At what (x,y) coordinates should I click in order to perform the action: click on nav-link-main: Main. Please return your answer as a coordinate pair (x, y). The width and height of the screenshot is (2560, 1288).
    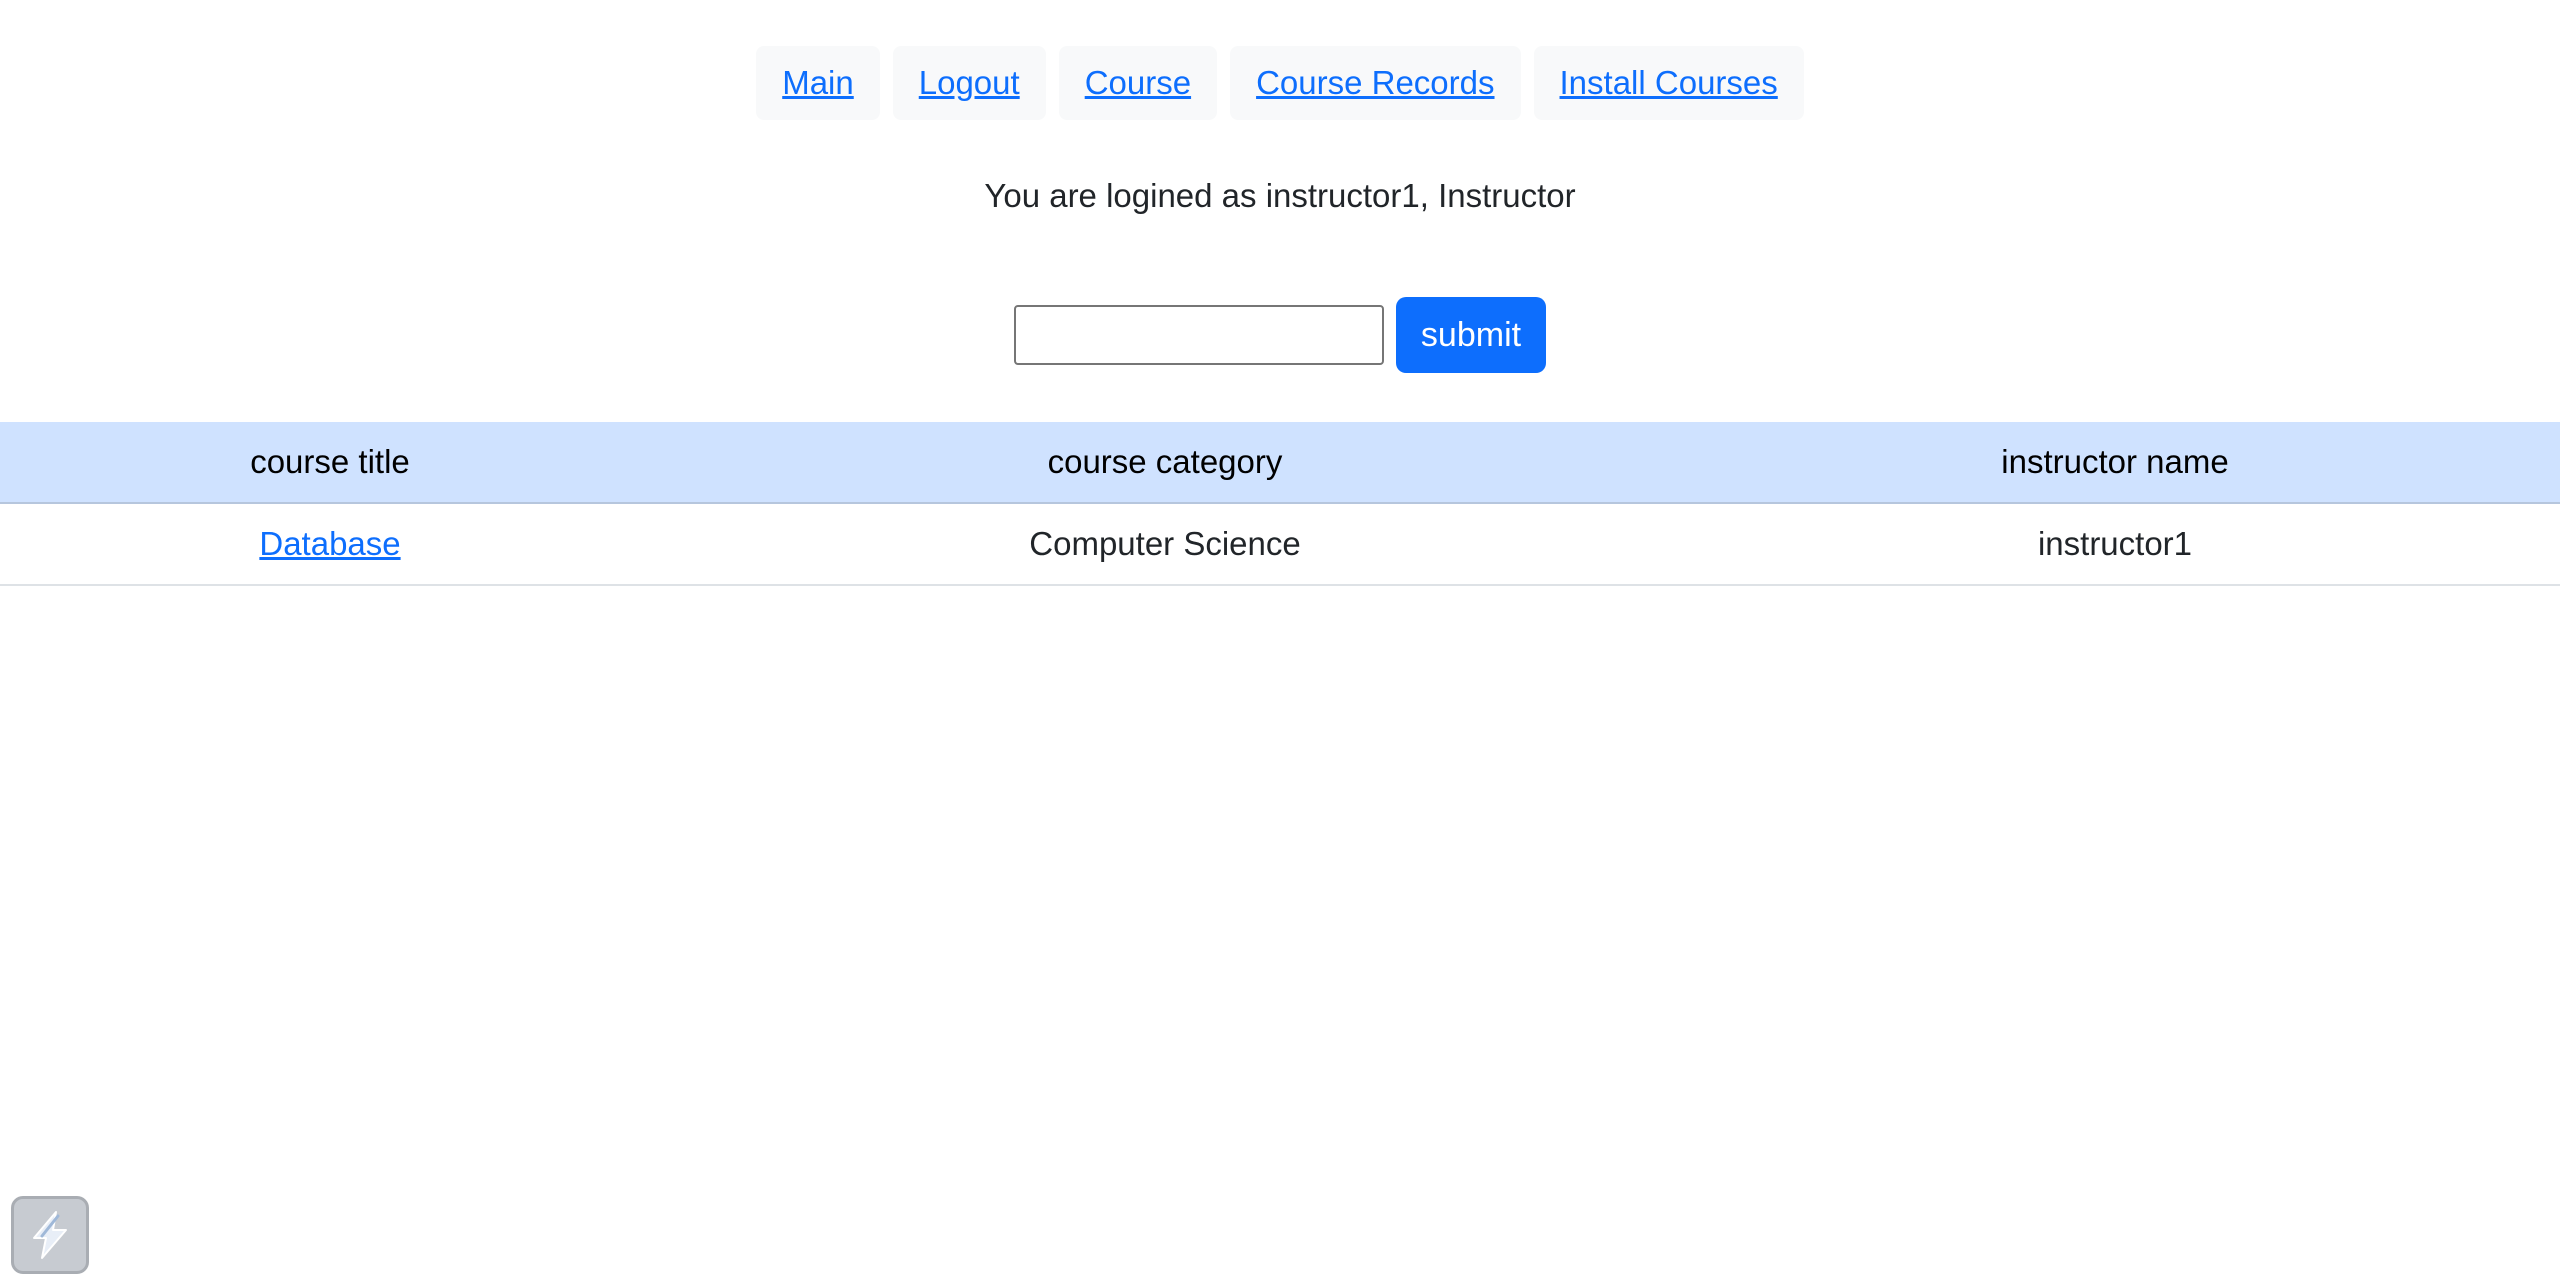
    Looking at the image, I should click on (818, 83).